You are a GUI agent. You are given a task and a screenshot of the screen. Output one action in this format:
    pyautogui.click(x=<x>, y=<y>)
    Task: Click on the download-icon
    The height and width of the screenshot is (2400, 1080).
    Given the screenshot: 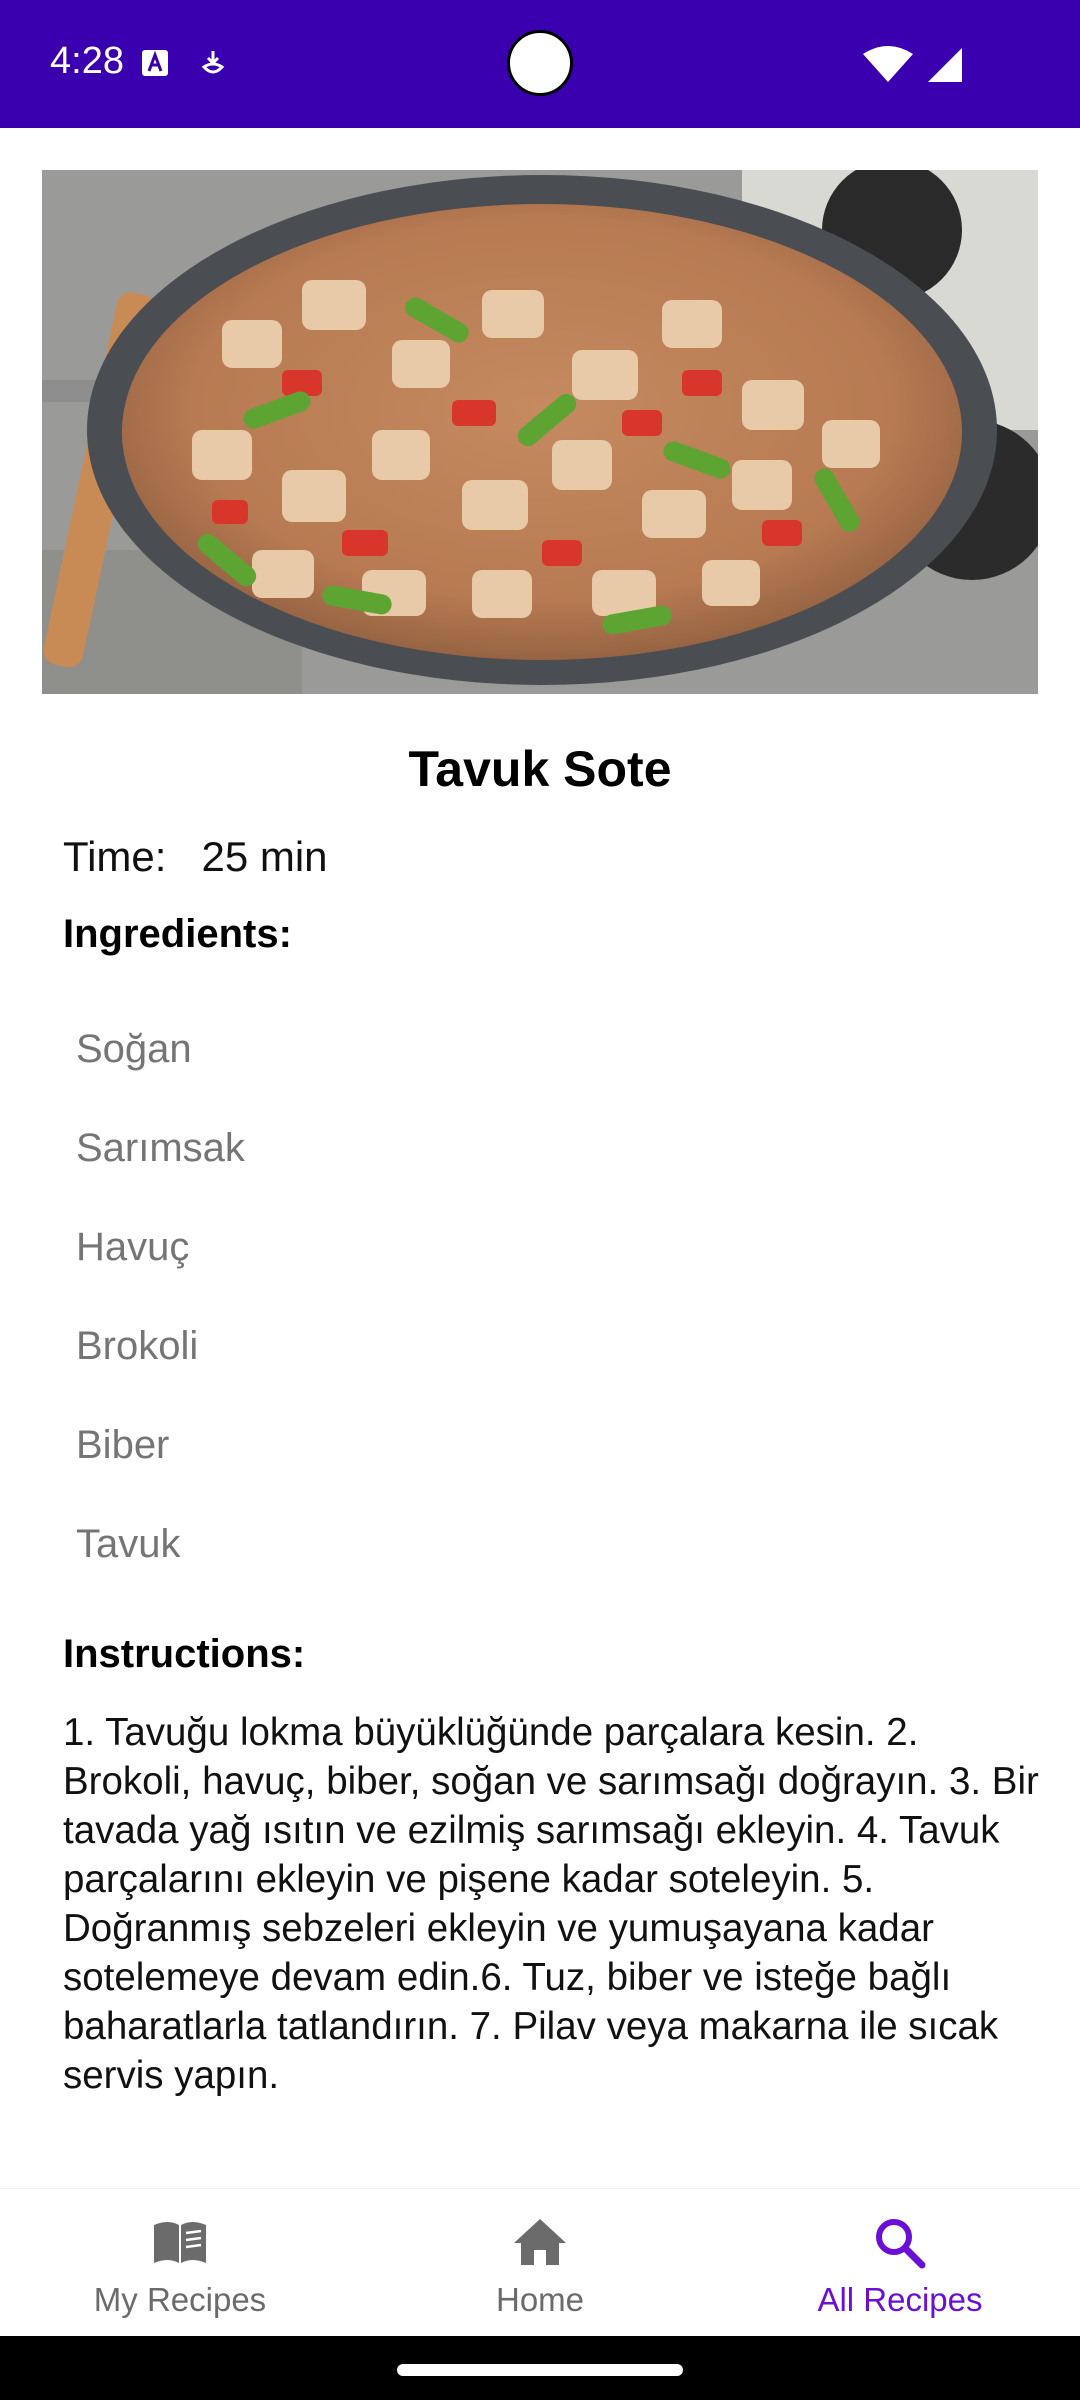 What is the action you would take?
    pyautogui.click(x=213, y=62)
    